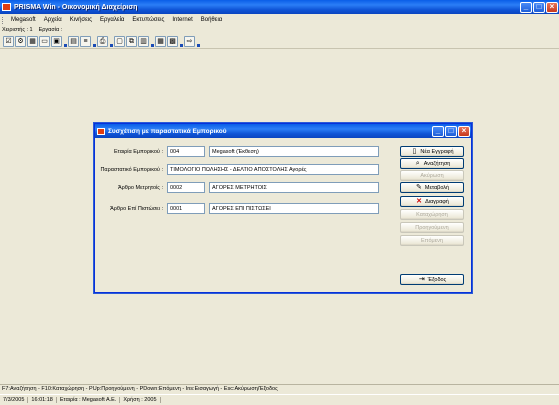 This screenshot has height=405, width=559. Describe the element at coordinates (101, 131) in the screenshot. I see `dialog-icon` at that location.